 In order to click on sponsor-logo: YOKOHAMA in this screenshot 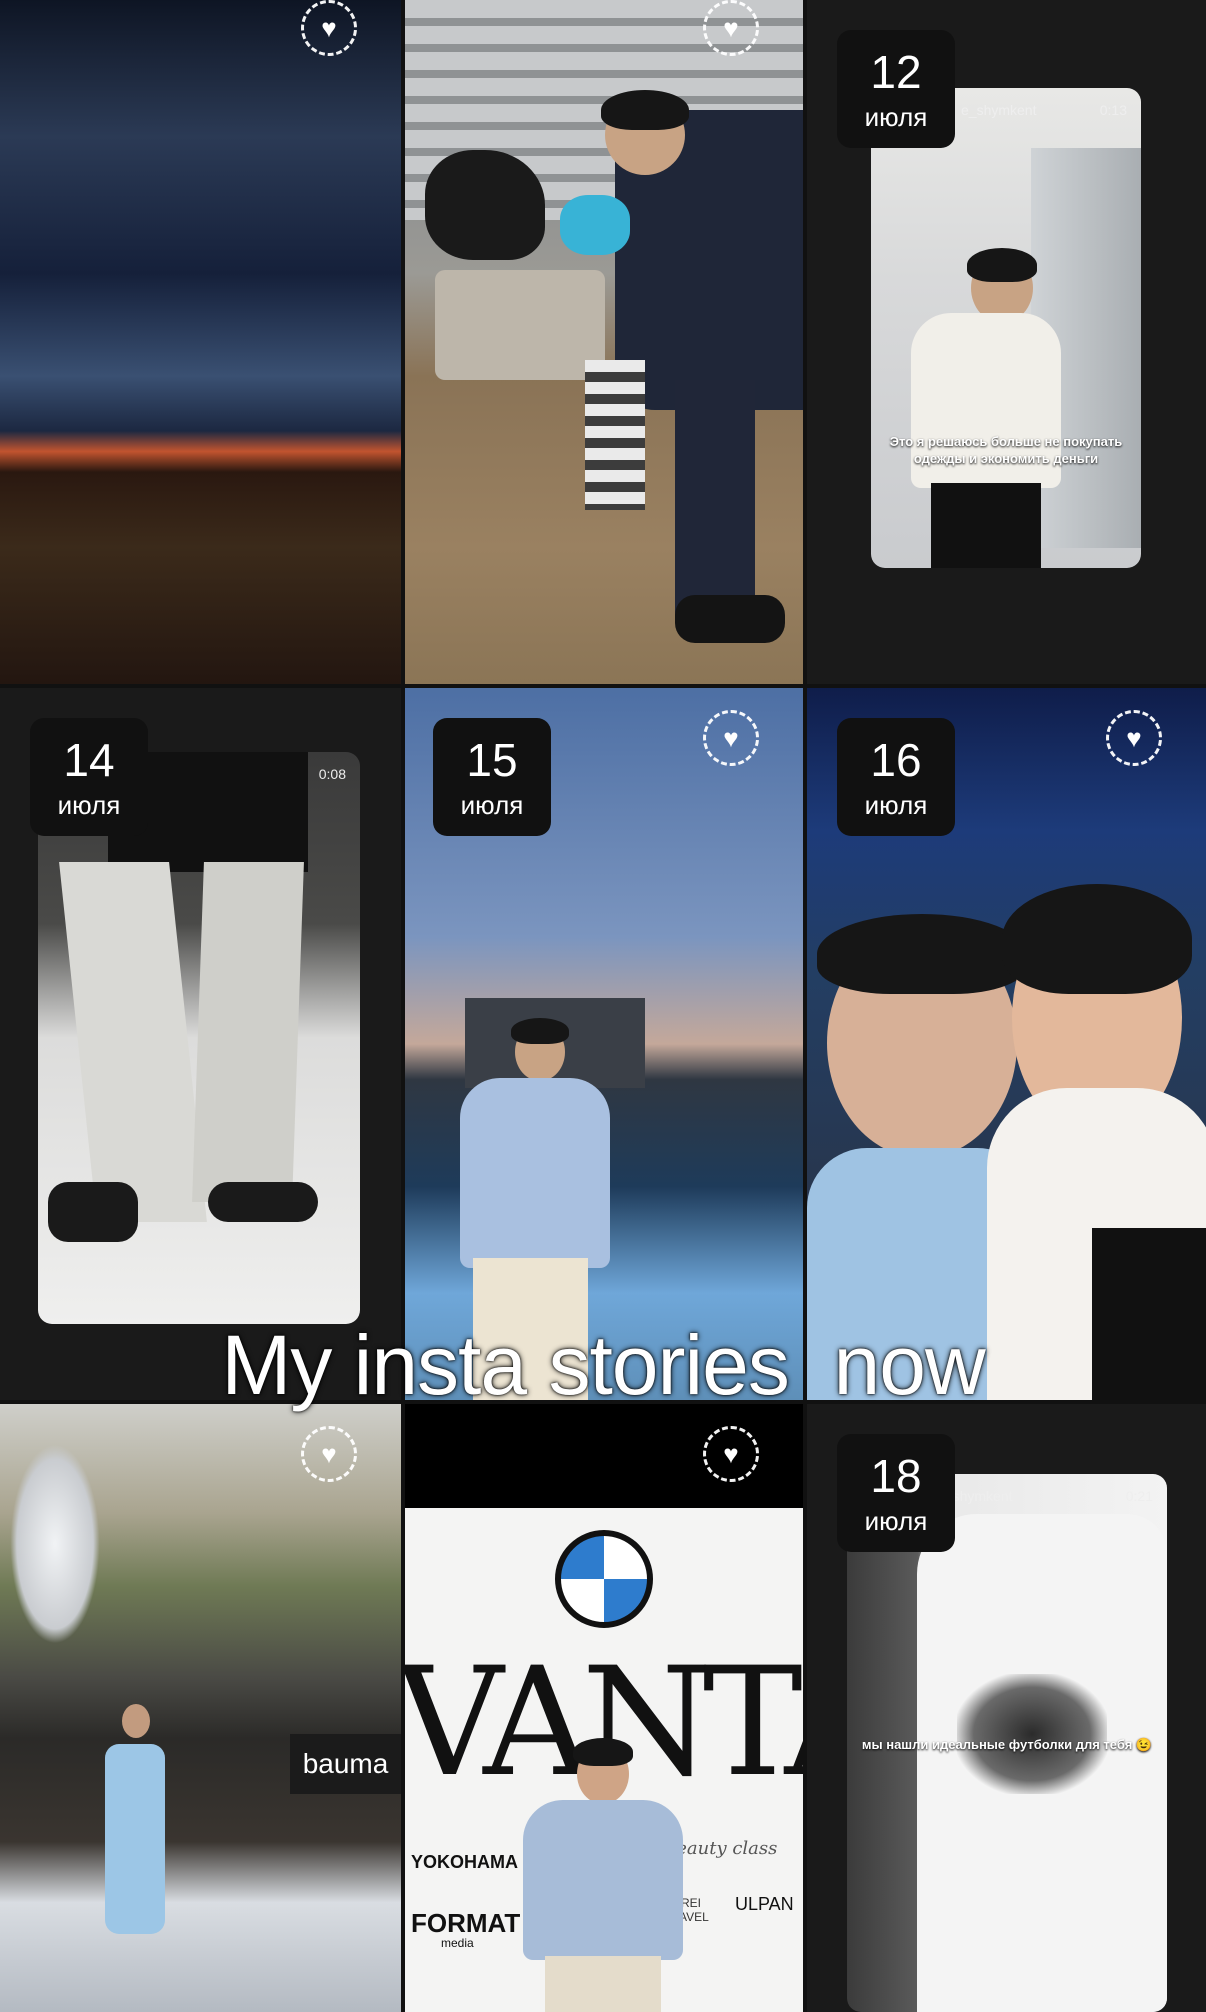, I will do `click(464, 1862)`.